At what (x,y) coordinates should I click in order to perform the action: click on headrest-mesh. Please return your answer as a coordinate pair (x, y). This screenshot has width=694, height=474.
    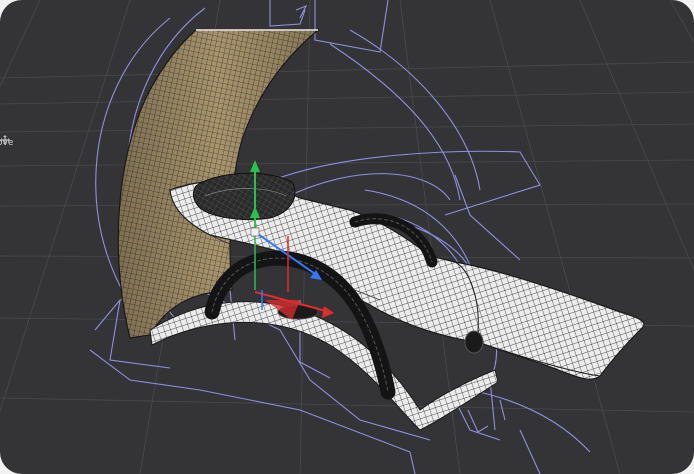
    Looking at the image, I should click on (244, 196).